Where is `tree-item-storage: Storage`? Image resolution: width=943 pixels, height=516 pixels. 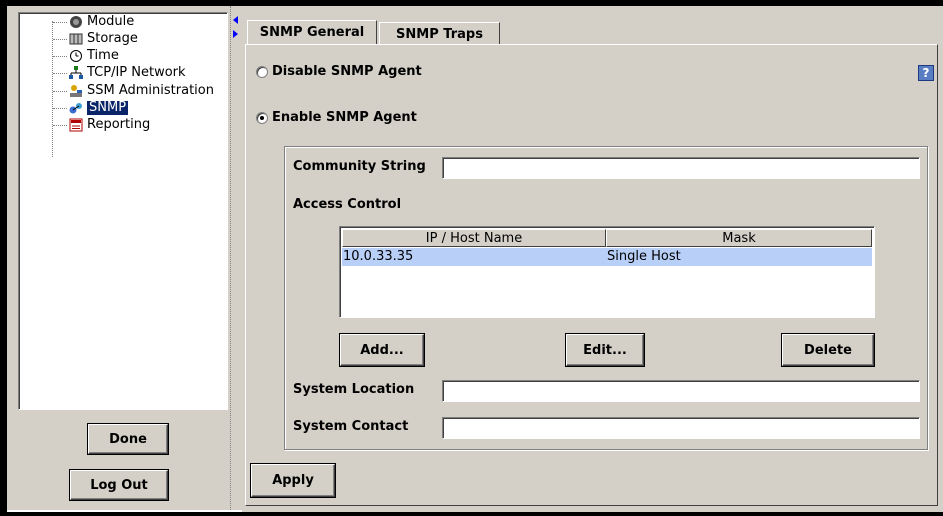
tree-item-storage: Storage is located at coordinates (95, 39).